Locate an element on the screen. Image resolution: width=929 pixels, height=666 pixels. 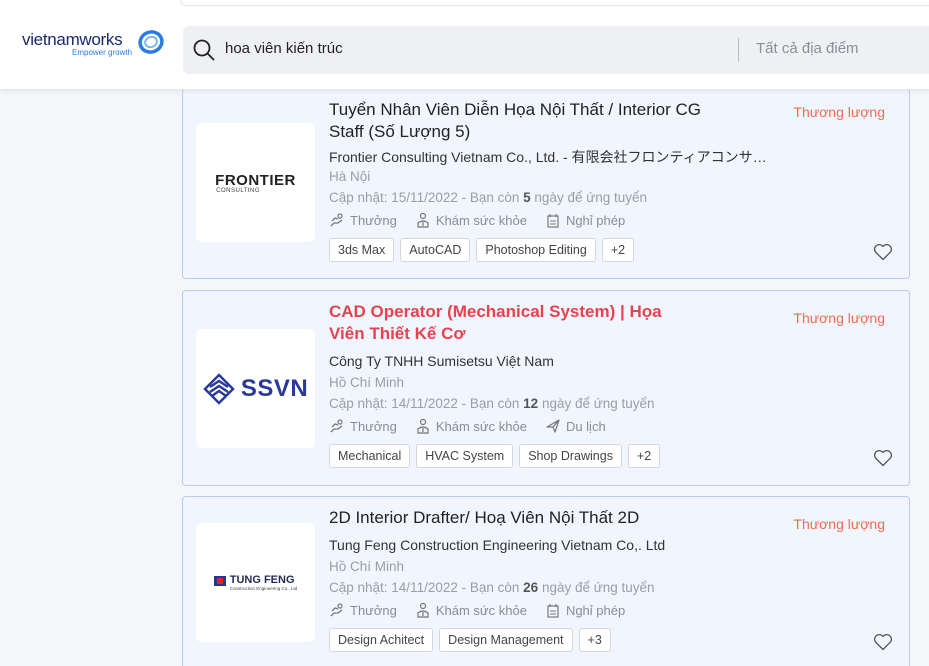
benefits: Thưởng Khám sức khỏe Du lịch is located at coordinates (467, 426).